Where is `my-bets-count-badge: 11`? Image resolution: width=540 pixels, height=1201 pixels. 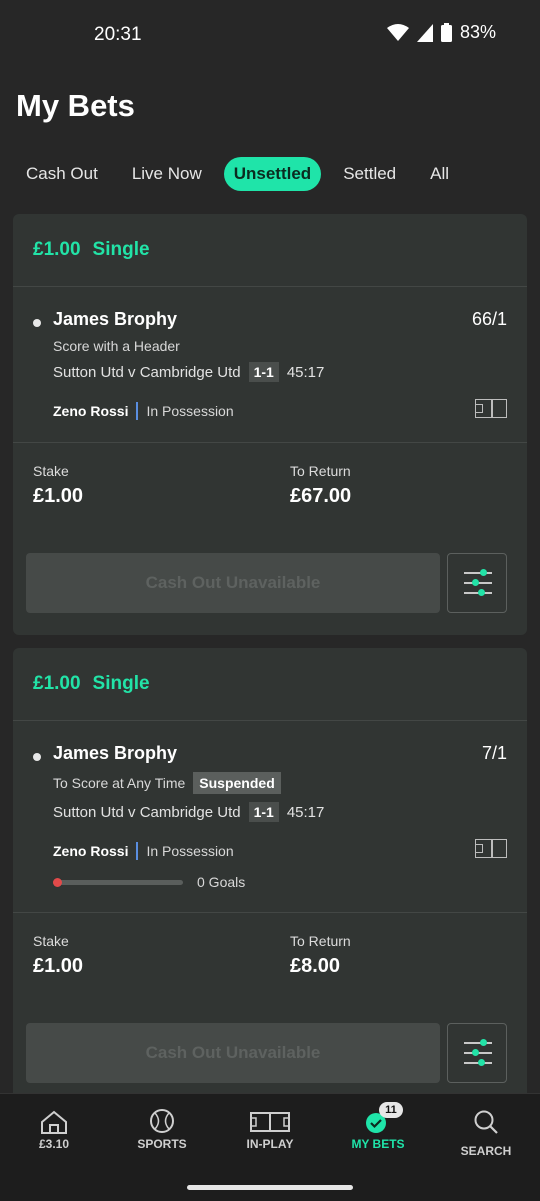
my-bets-count-badge: 11 is located at coordinates (391, 1110).